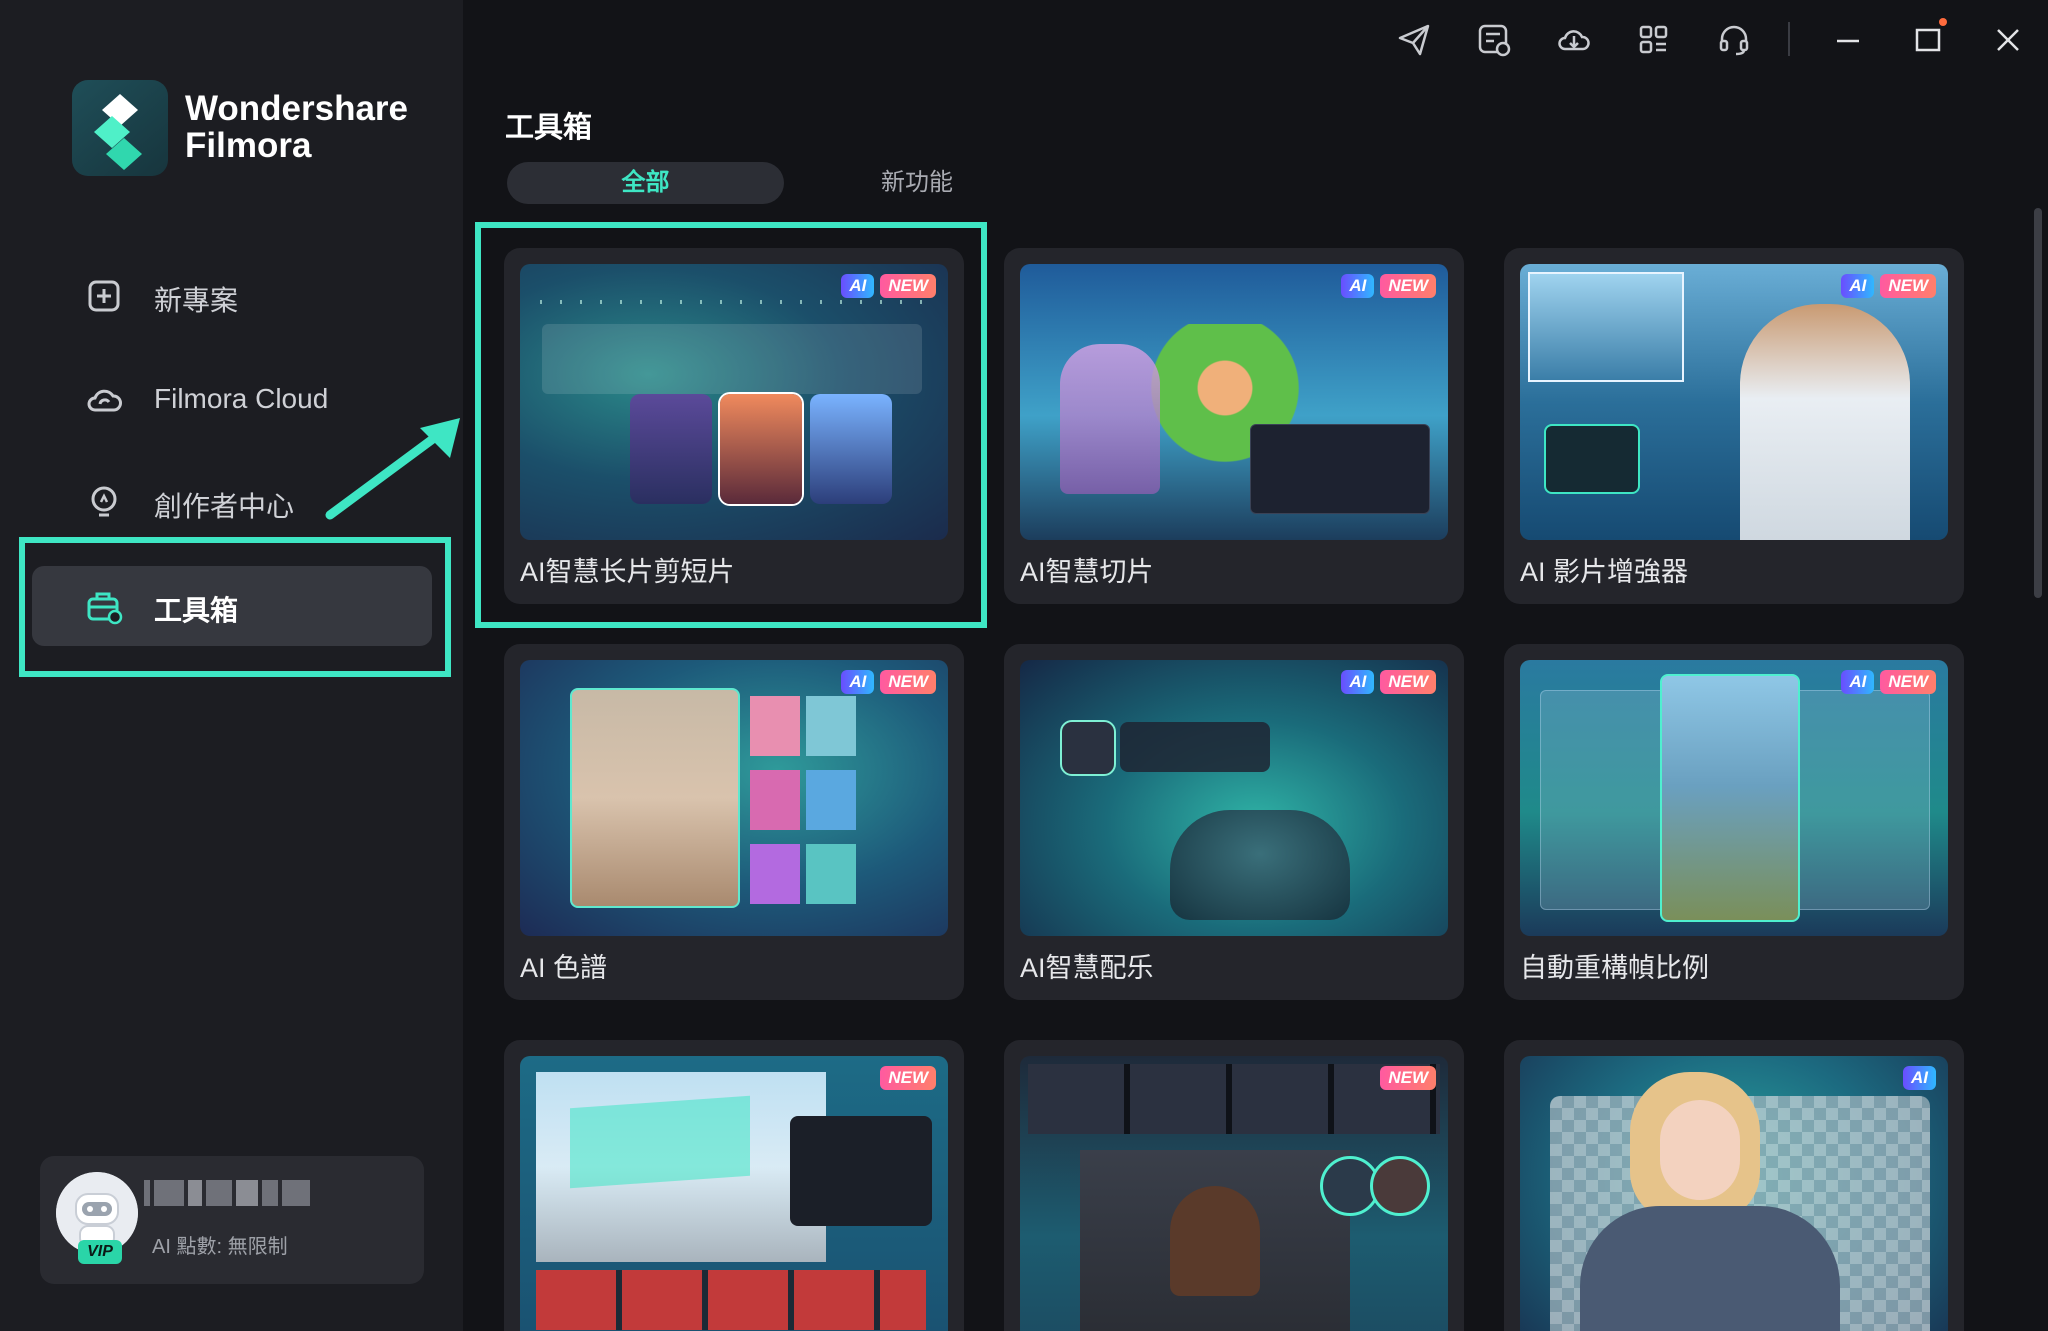  I want to click on tool-card-planar-tracking: NEW, so click(734, 1185).